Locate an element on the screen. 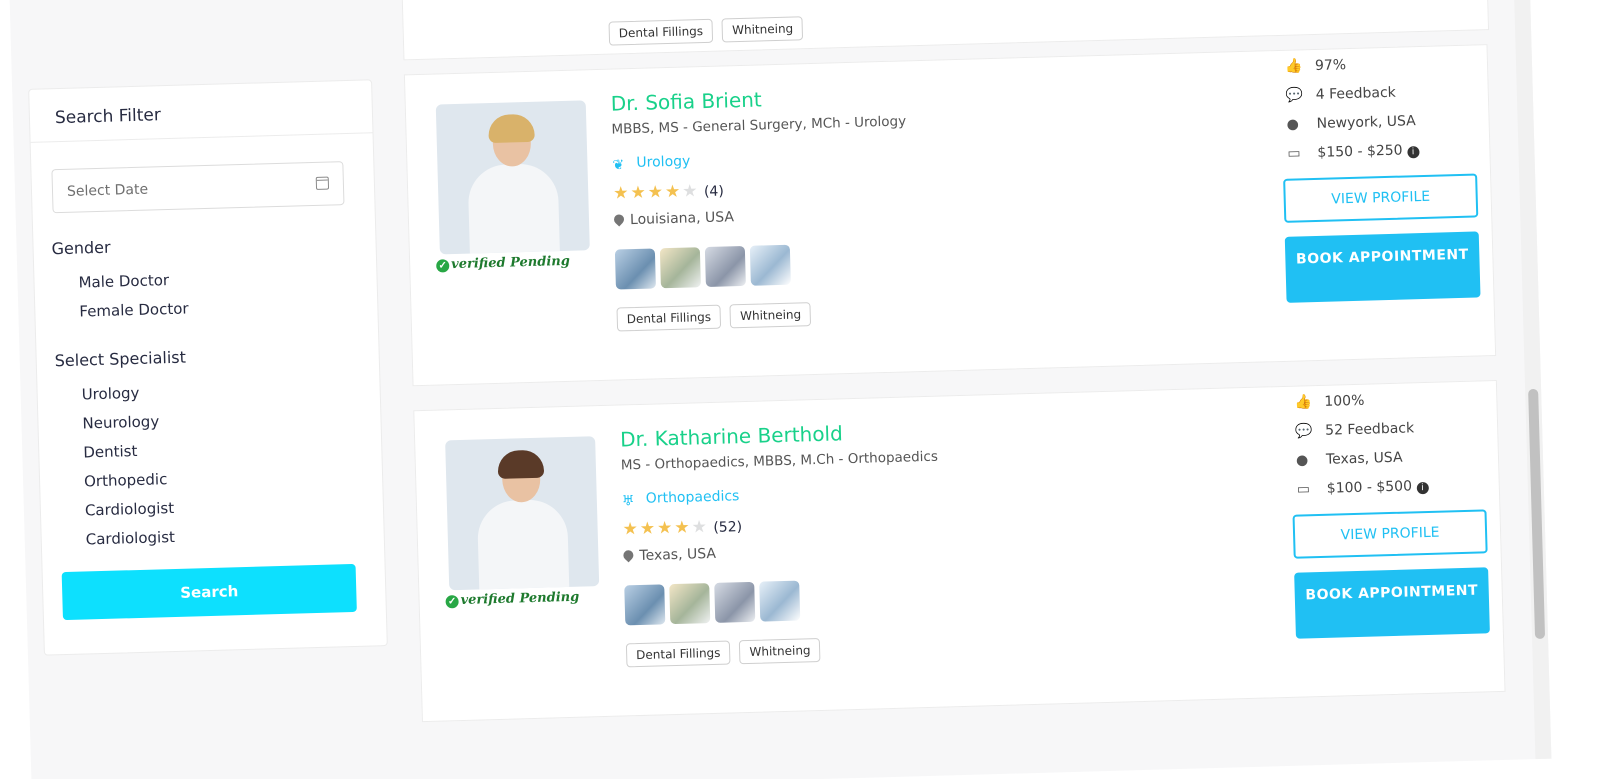 This screenshot has width=1599, height=779. filter-title: Search Filter is located at coordinates (201, 111).